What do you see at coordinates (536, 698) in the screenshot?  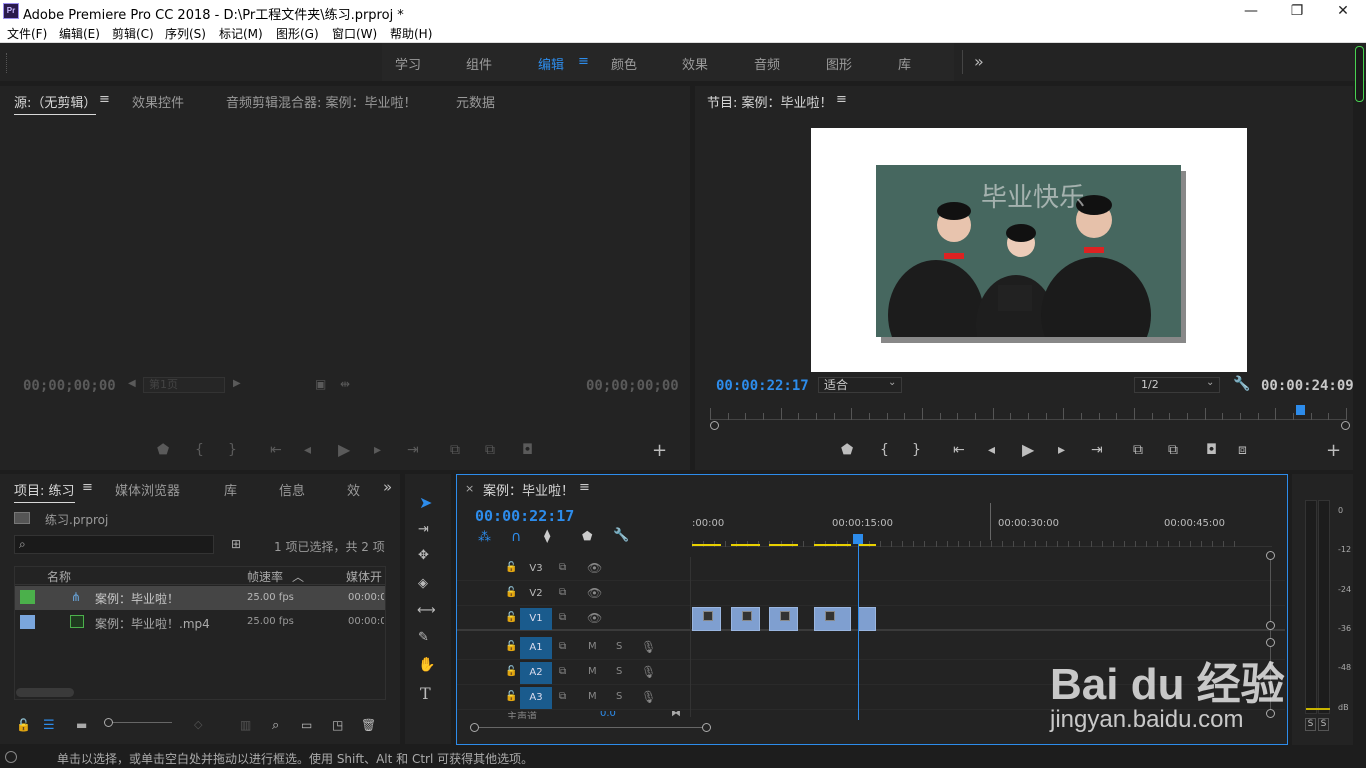 I see `track-target-a3: A3` at bounding box center [536, 698].